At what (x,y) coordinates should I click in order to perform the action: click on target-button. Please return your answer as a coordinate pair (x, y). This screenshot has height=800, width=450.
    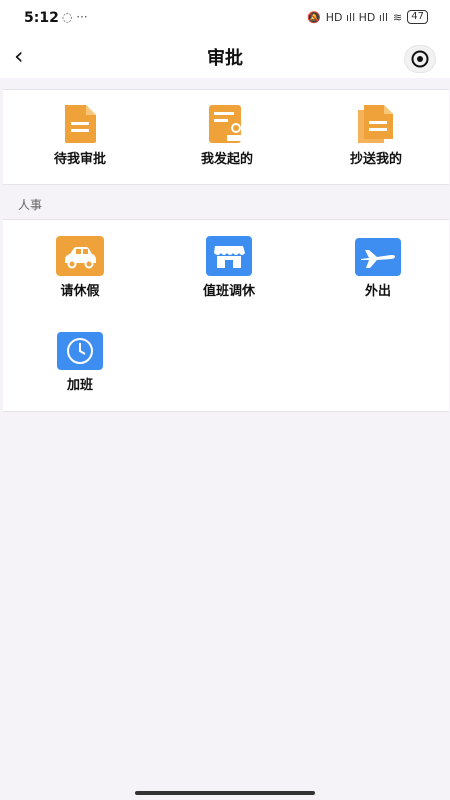
    Looking at the image, I should click on (420, 59).